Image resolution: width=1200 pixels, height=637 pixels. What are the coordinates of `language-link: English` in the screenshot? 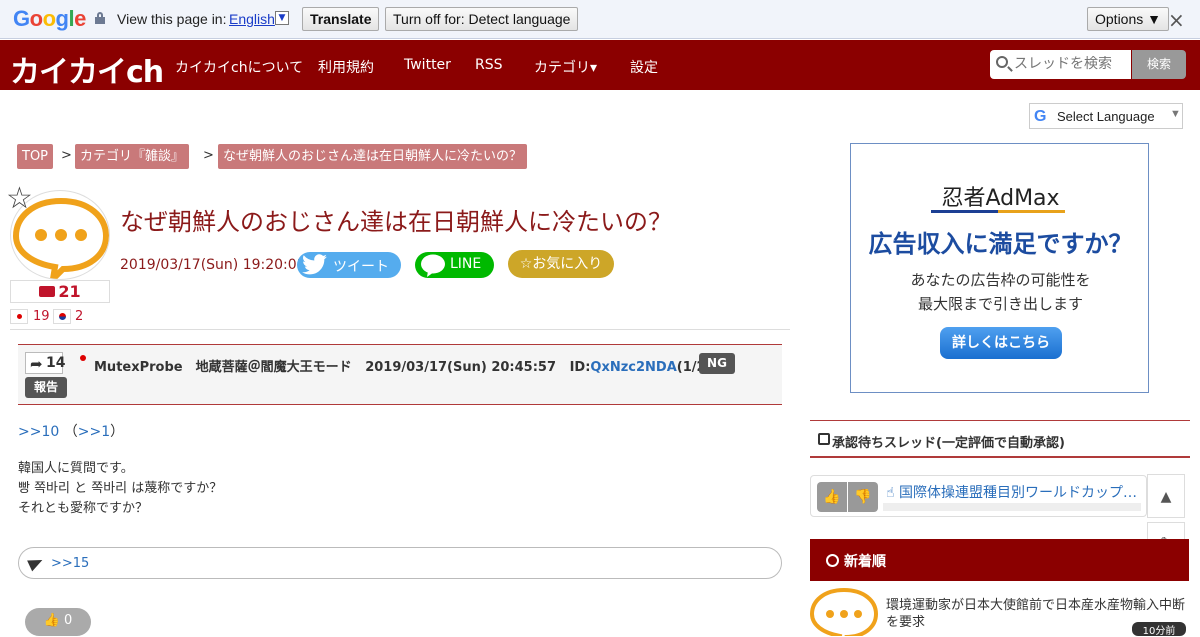 It's located at (252, 19).